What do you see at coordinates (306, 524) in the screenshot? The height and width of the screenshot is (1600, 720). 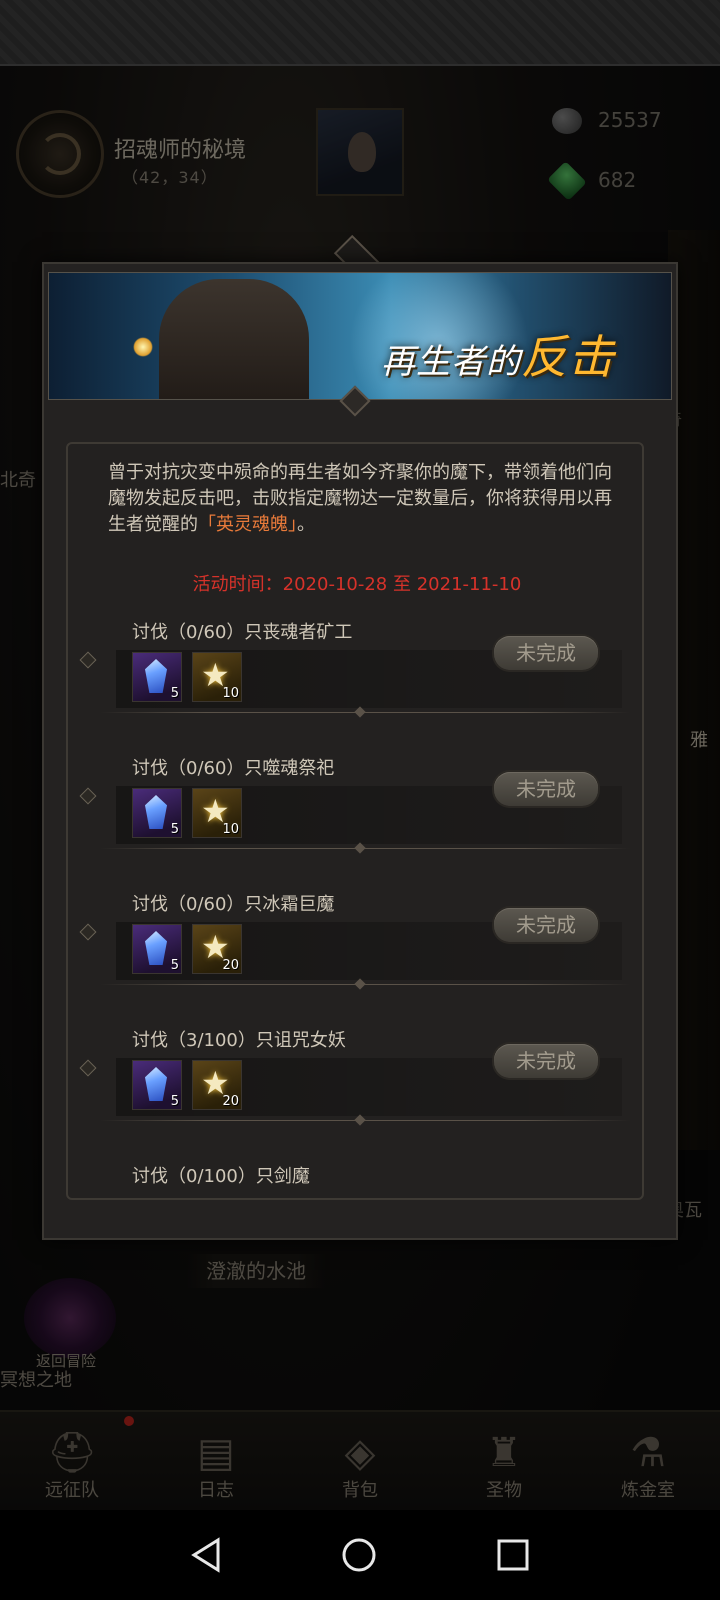 I see `description-end: 。` at bounding box center [306, 524].